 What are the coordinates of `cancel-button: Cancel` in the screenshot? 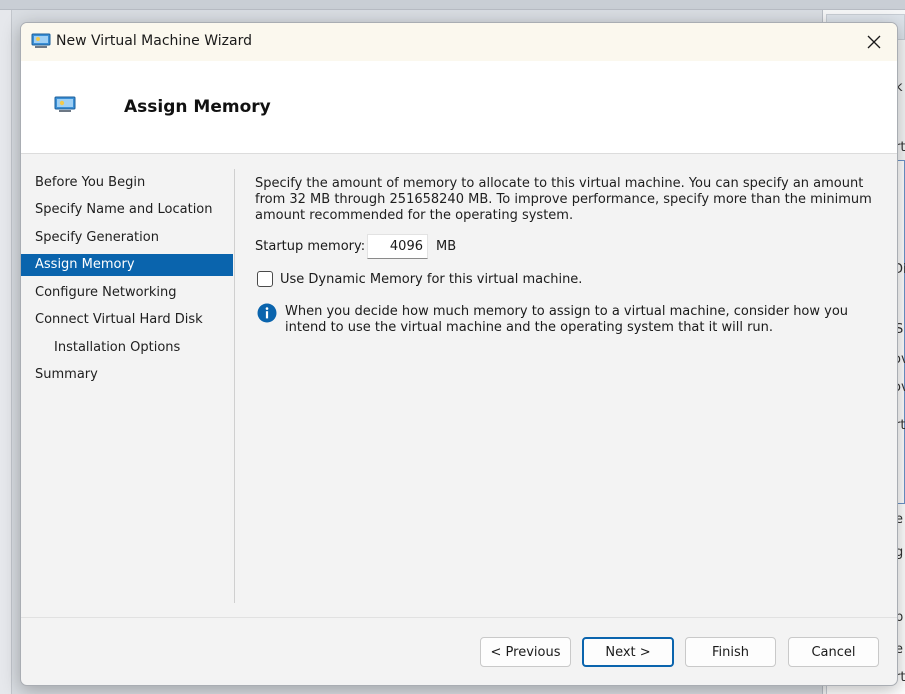 It's located at (833, 652).